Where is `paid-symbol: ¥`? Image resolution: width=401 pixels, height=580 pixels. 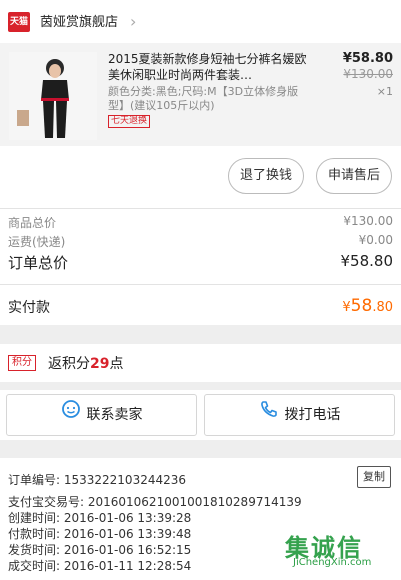
paid-symbol: ¥ is located at coordinates (346, 307).